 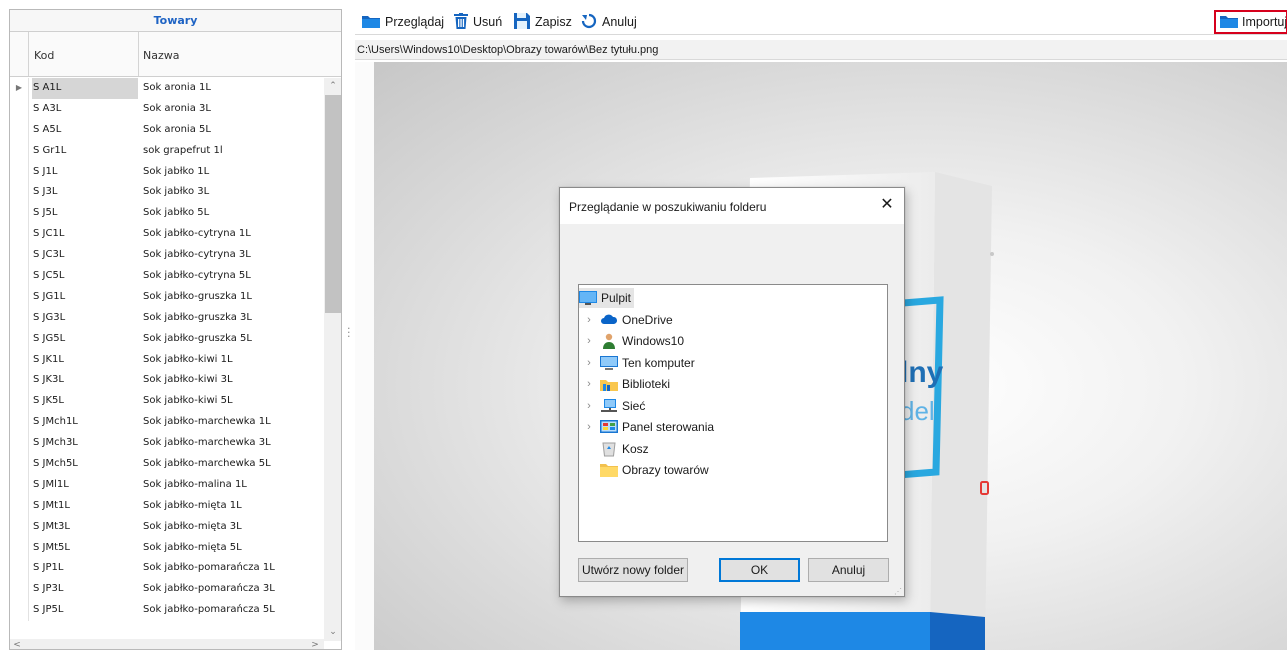 I want to click on cell-nazwa: Sok jabłko-gruszka 5L, so click(x=197, y=339).